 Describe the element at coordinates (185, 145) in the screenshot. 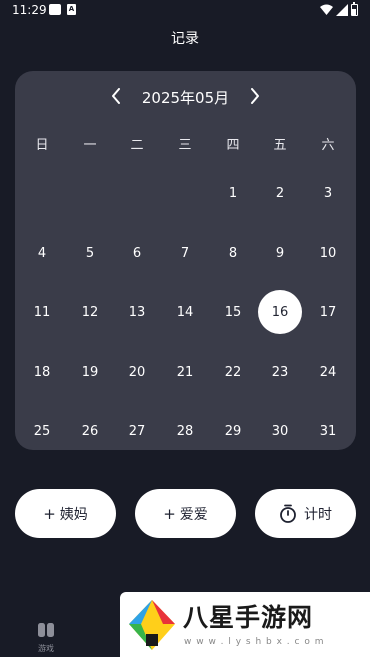

I see `weekday-label: 三` at that location.